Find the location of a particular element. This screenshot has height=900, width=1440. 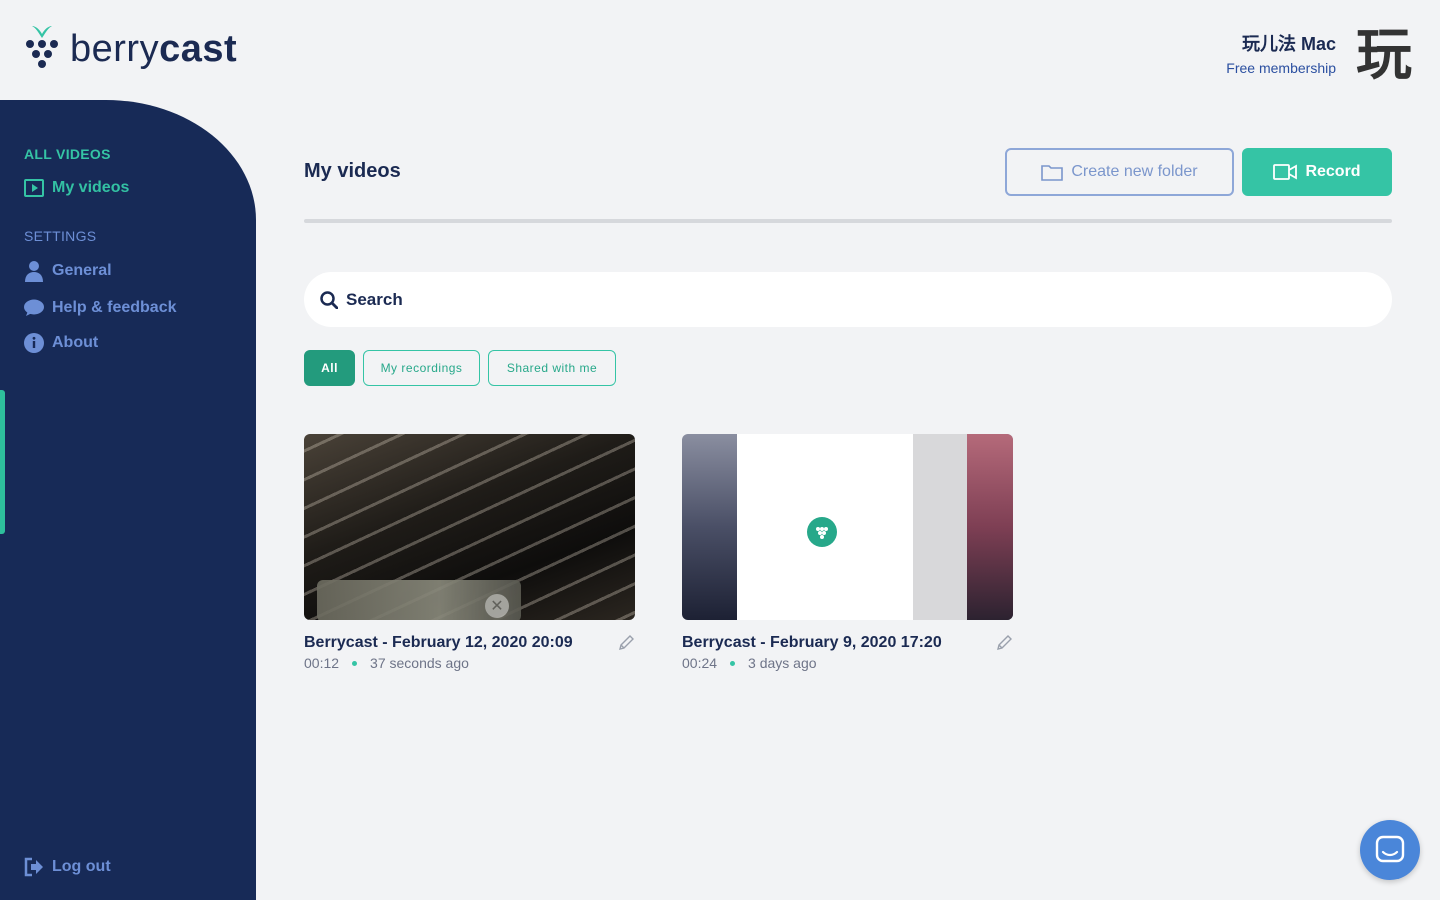

sidebar-item-help: Help & feedback is located at coordinates (100, 308).